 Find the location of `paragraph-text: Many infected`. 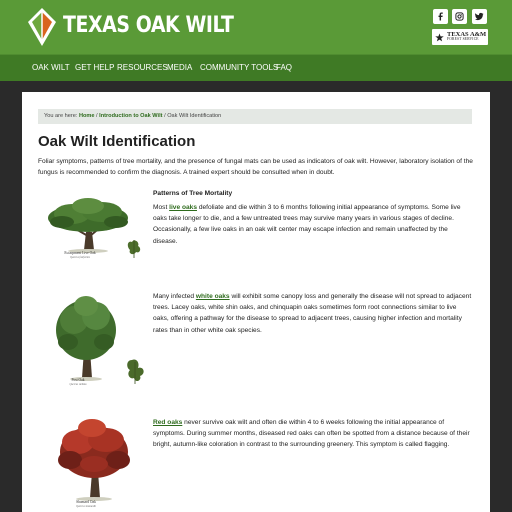

paragraph-text: Many infected is located at coordinates (174, 296).